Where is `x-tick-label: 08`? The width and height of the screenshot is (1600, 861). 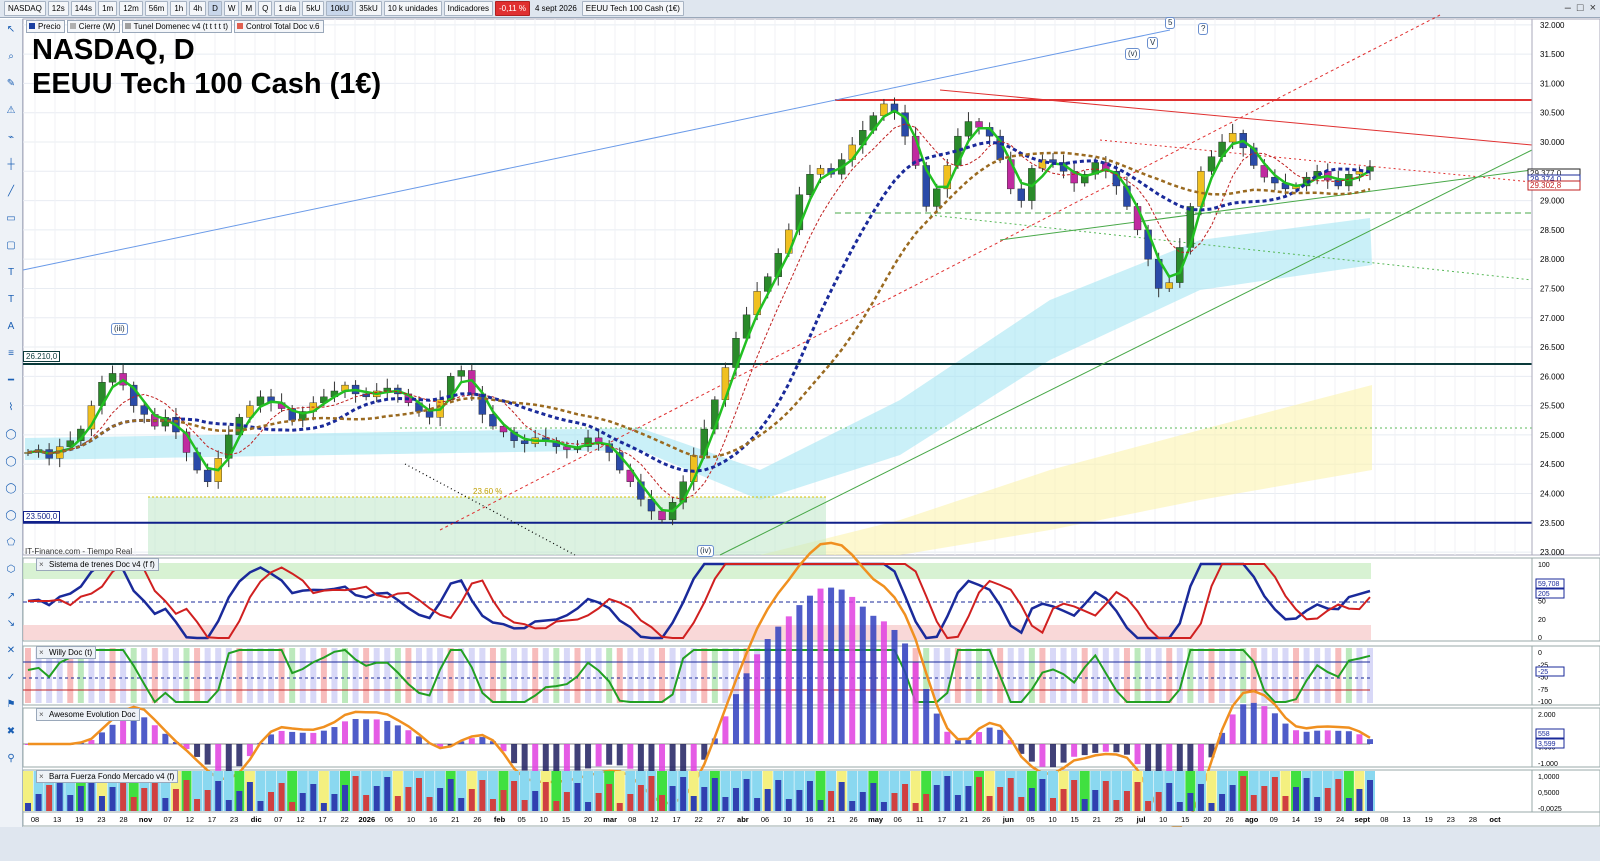
x-tick-label: 08 is located at coordinates (35, 819).